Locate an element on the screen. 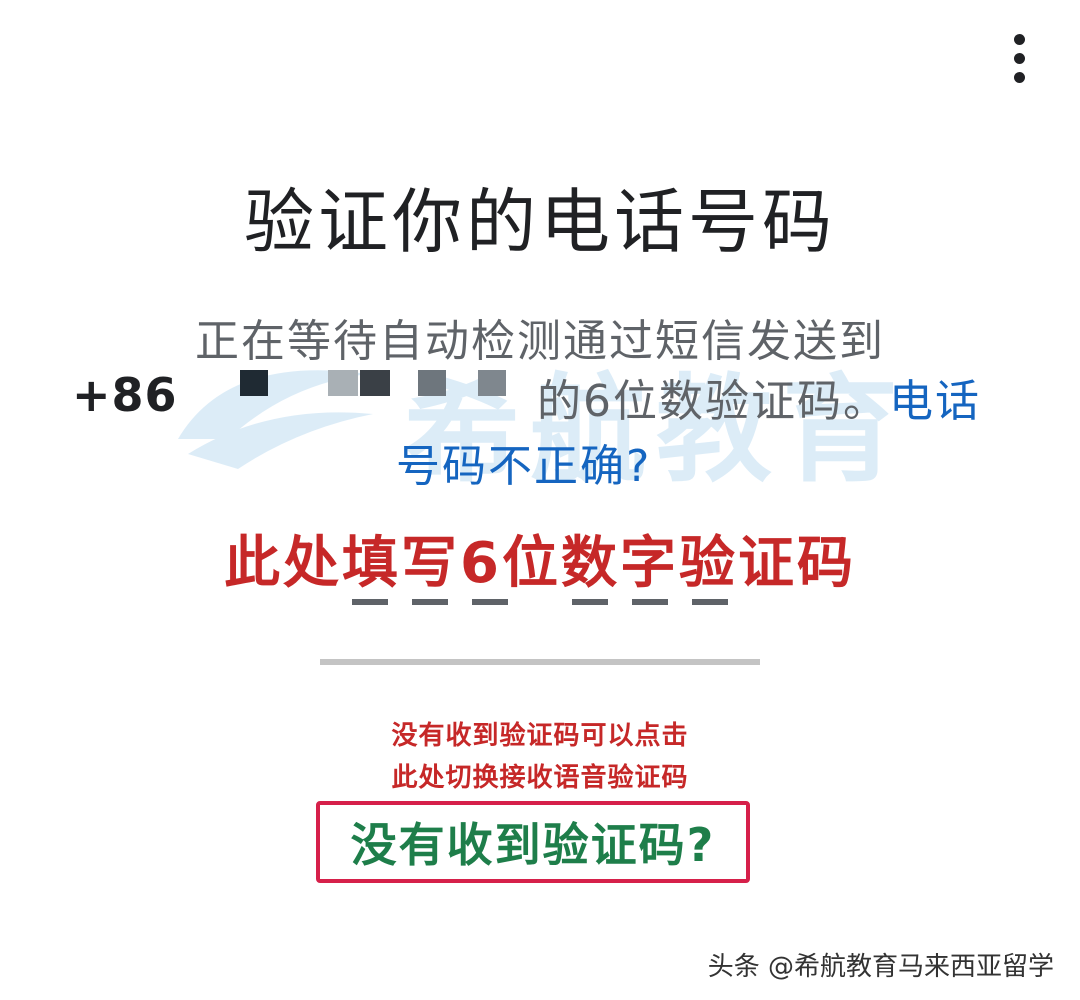  voice-code-annotation-line-2: 此处切换接收语音验证码 is located at coordinates (540, 778).